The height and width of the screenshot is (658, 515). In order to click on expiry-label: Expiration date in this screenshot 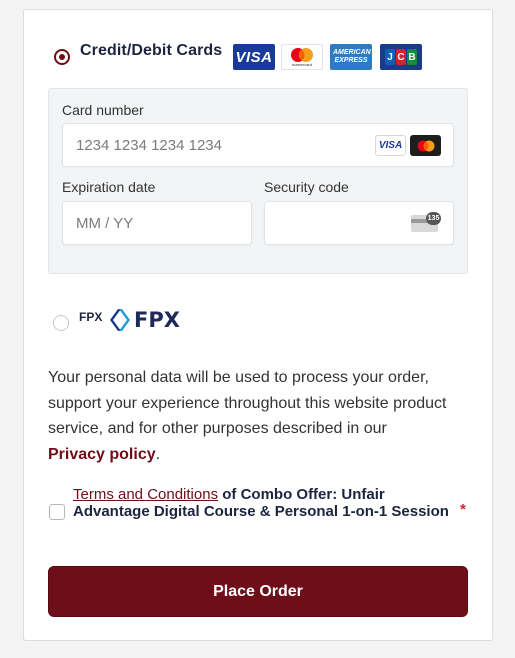, I will do `click(109, 187)`.